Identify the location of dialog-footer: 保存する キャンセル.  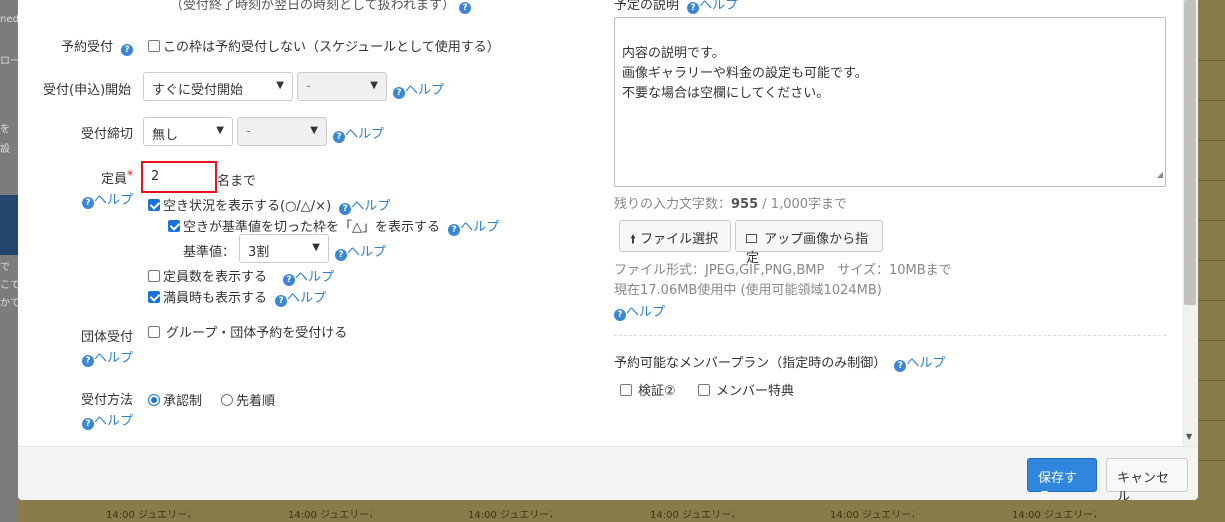
(608, 473).